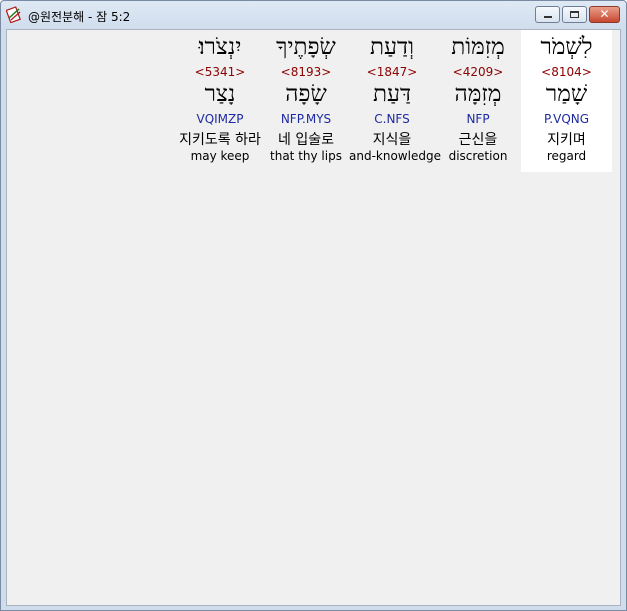 This screenshot has width=627, height=611. Describe the element at coordinates (220, 94) in the screenshot. I see `hebrew-lemma: נָצַר` at that location.